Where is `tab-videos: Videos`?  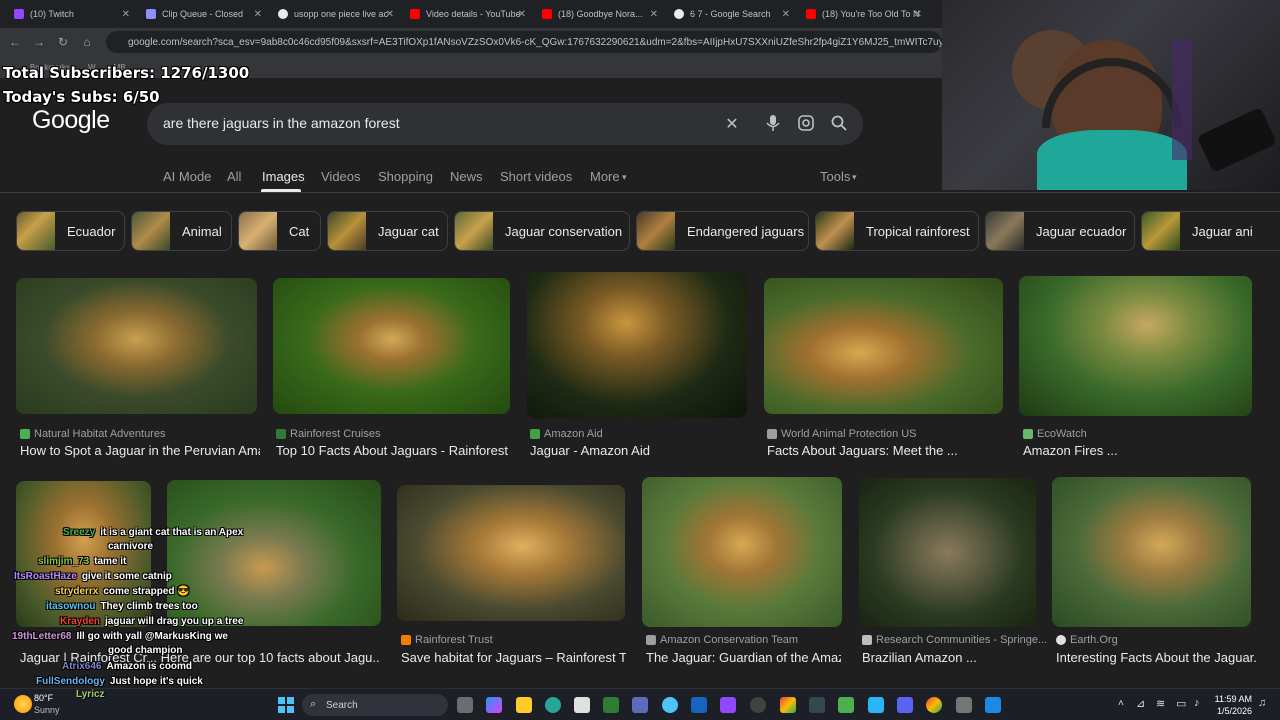 tab-videos: Videos is located at coordinates (341, 176).